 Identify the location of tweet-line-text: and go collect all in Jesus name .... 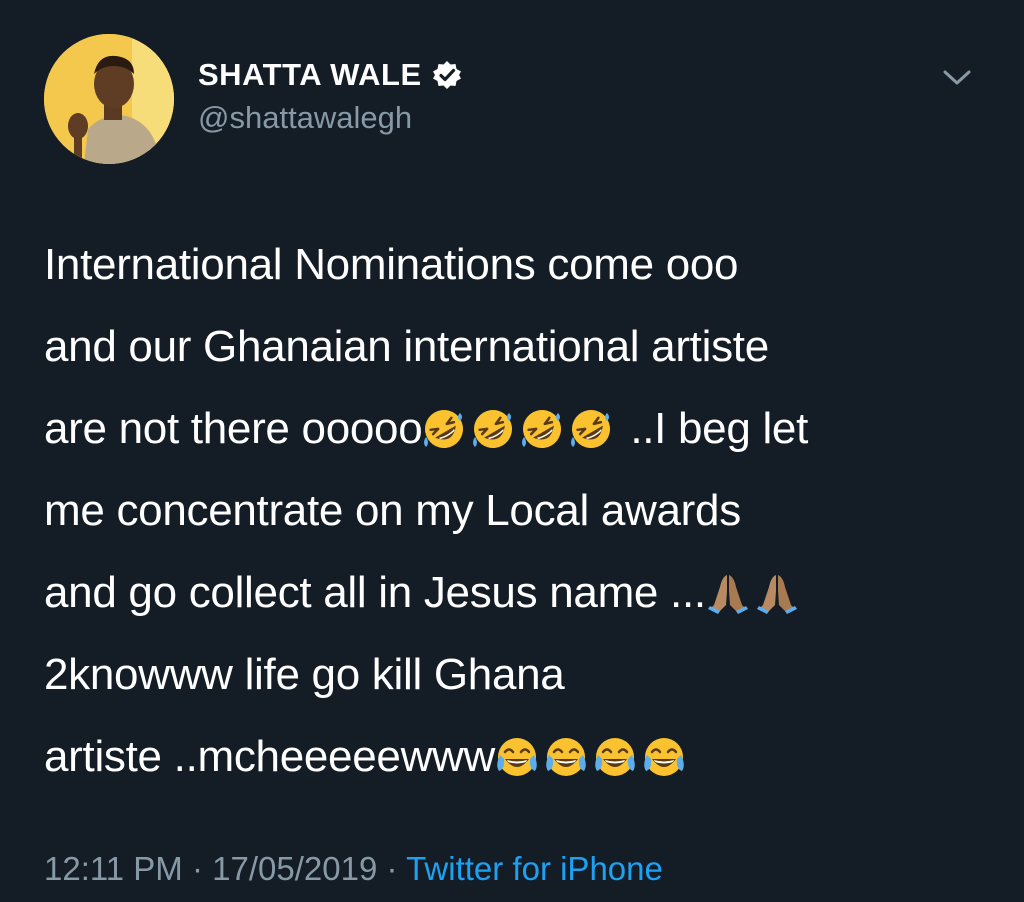
(375, 592).